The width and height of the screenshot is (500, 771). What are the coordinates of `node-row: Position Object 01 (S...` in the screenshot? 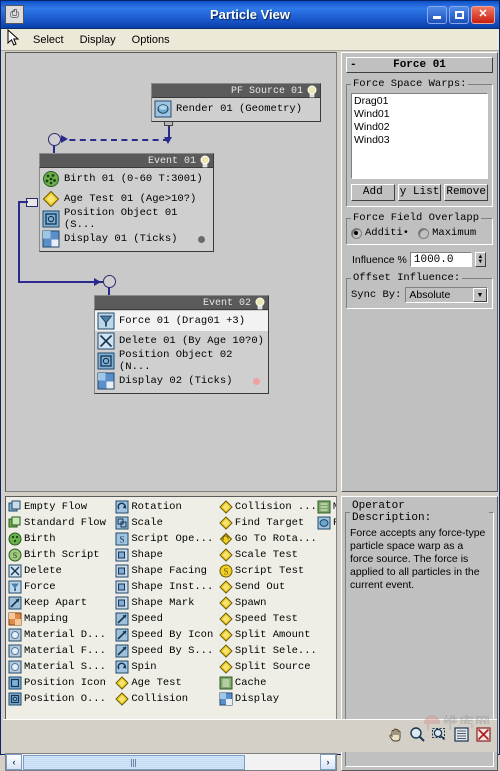 It's located at (126, 219).